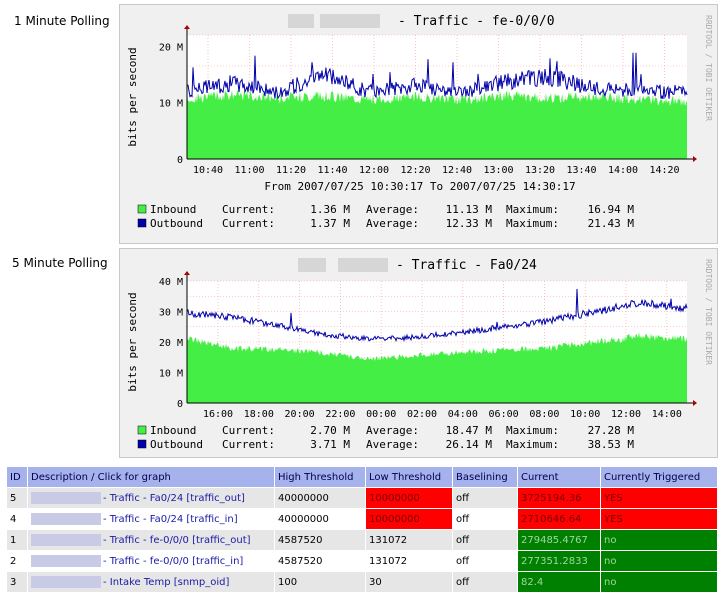 Image resolution: width=723 pixels, height=604 pixels. I want to click on x-tick-label: 11:00, so click(249, 170).